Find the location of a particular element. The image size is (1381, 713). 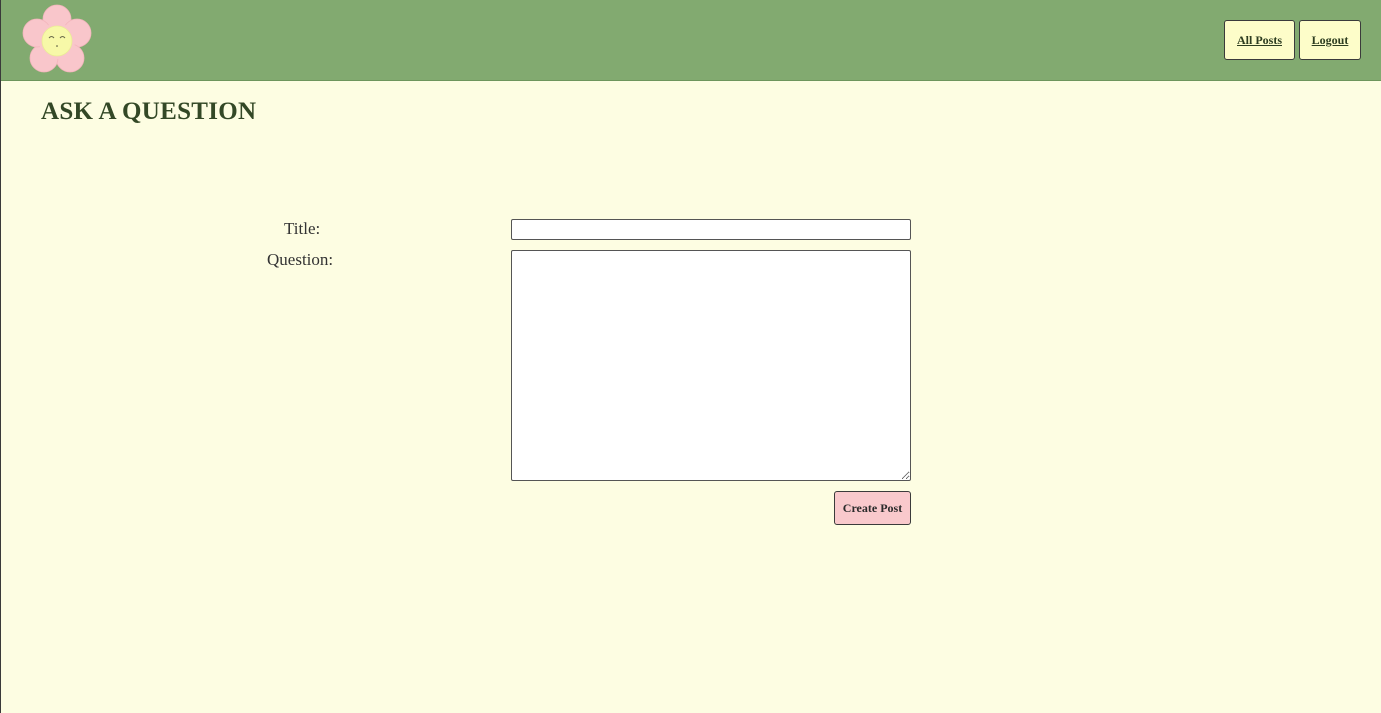

question-textarea is located at coordinates (711, 365).